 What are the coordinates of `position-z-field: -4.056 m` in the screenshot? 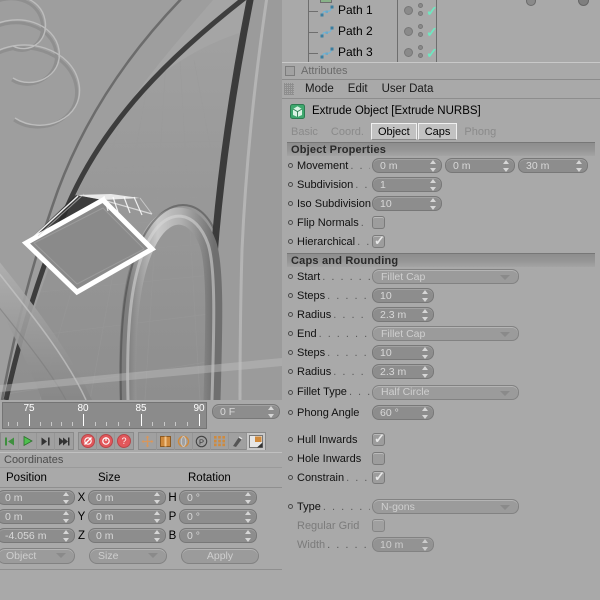 It's located at (37, 535).